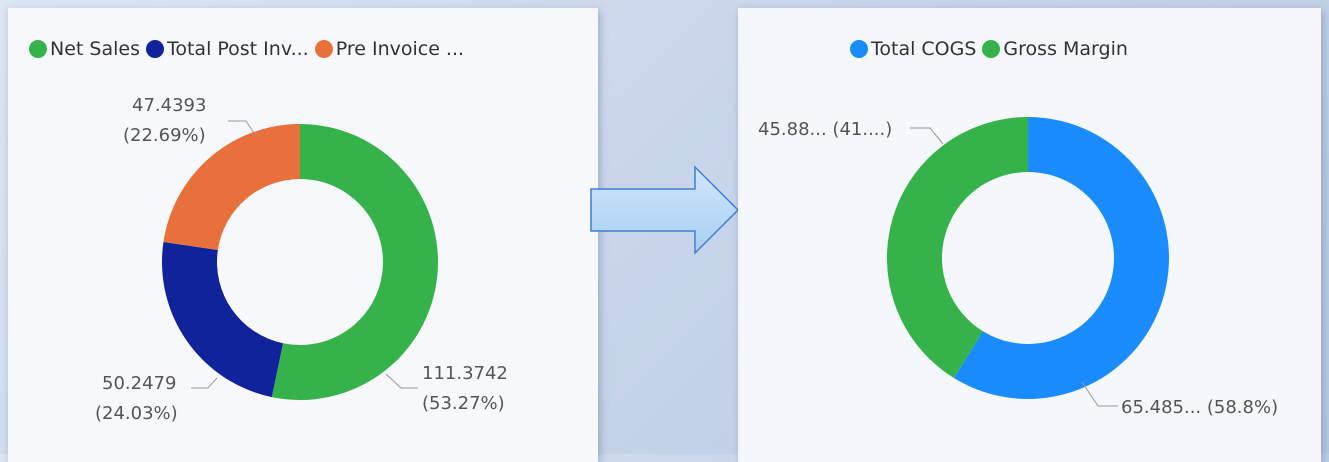  I want to click on data-label-net-sales-percent: (53.27%), so click(463, 403).